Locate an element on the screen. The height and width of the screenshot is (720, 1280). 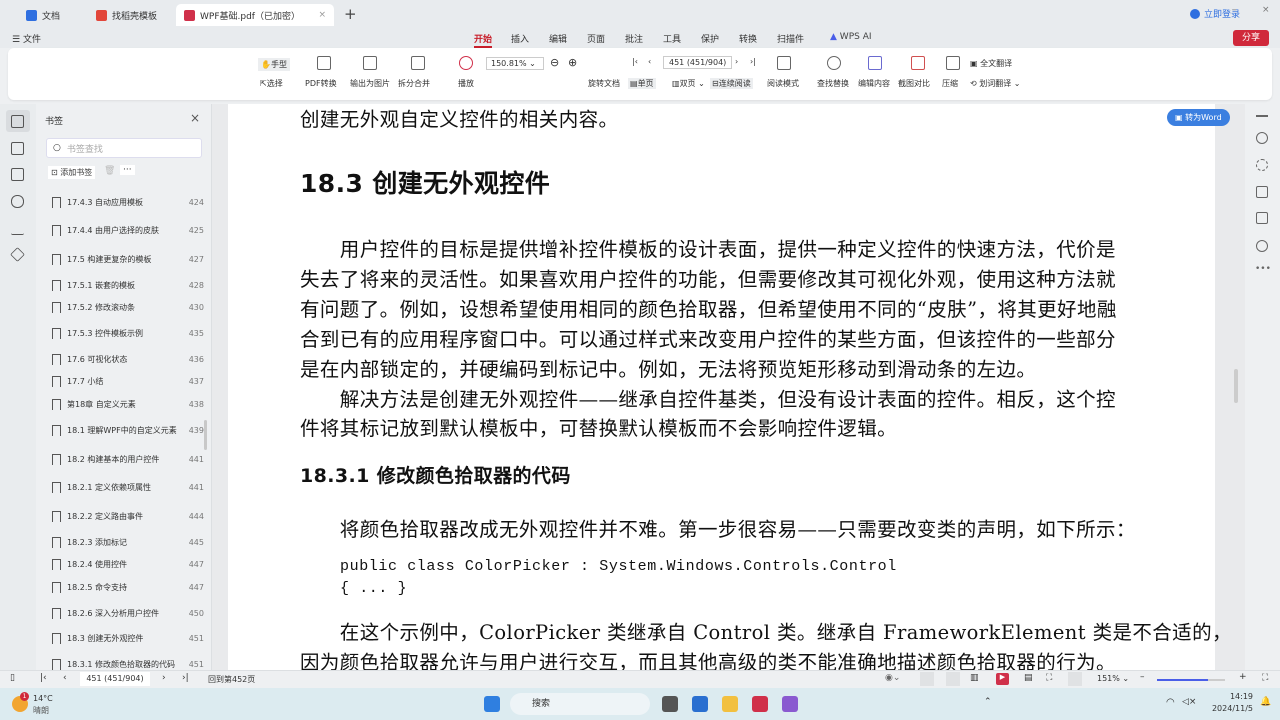
visual-studio-icon is located at coordinates (790, 704).